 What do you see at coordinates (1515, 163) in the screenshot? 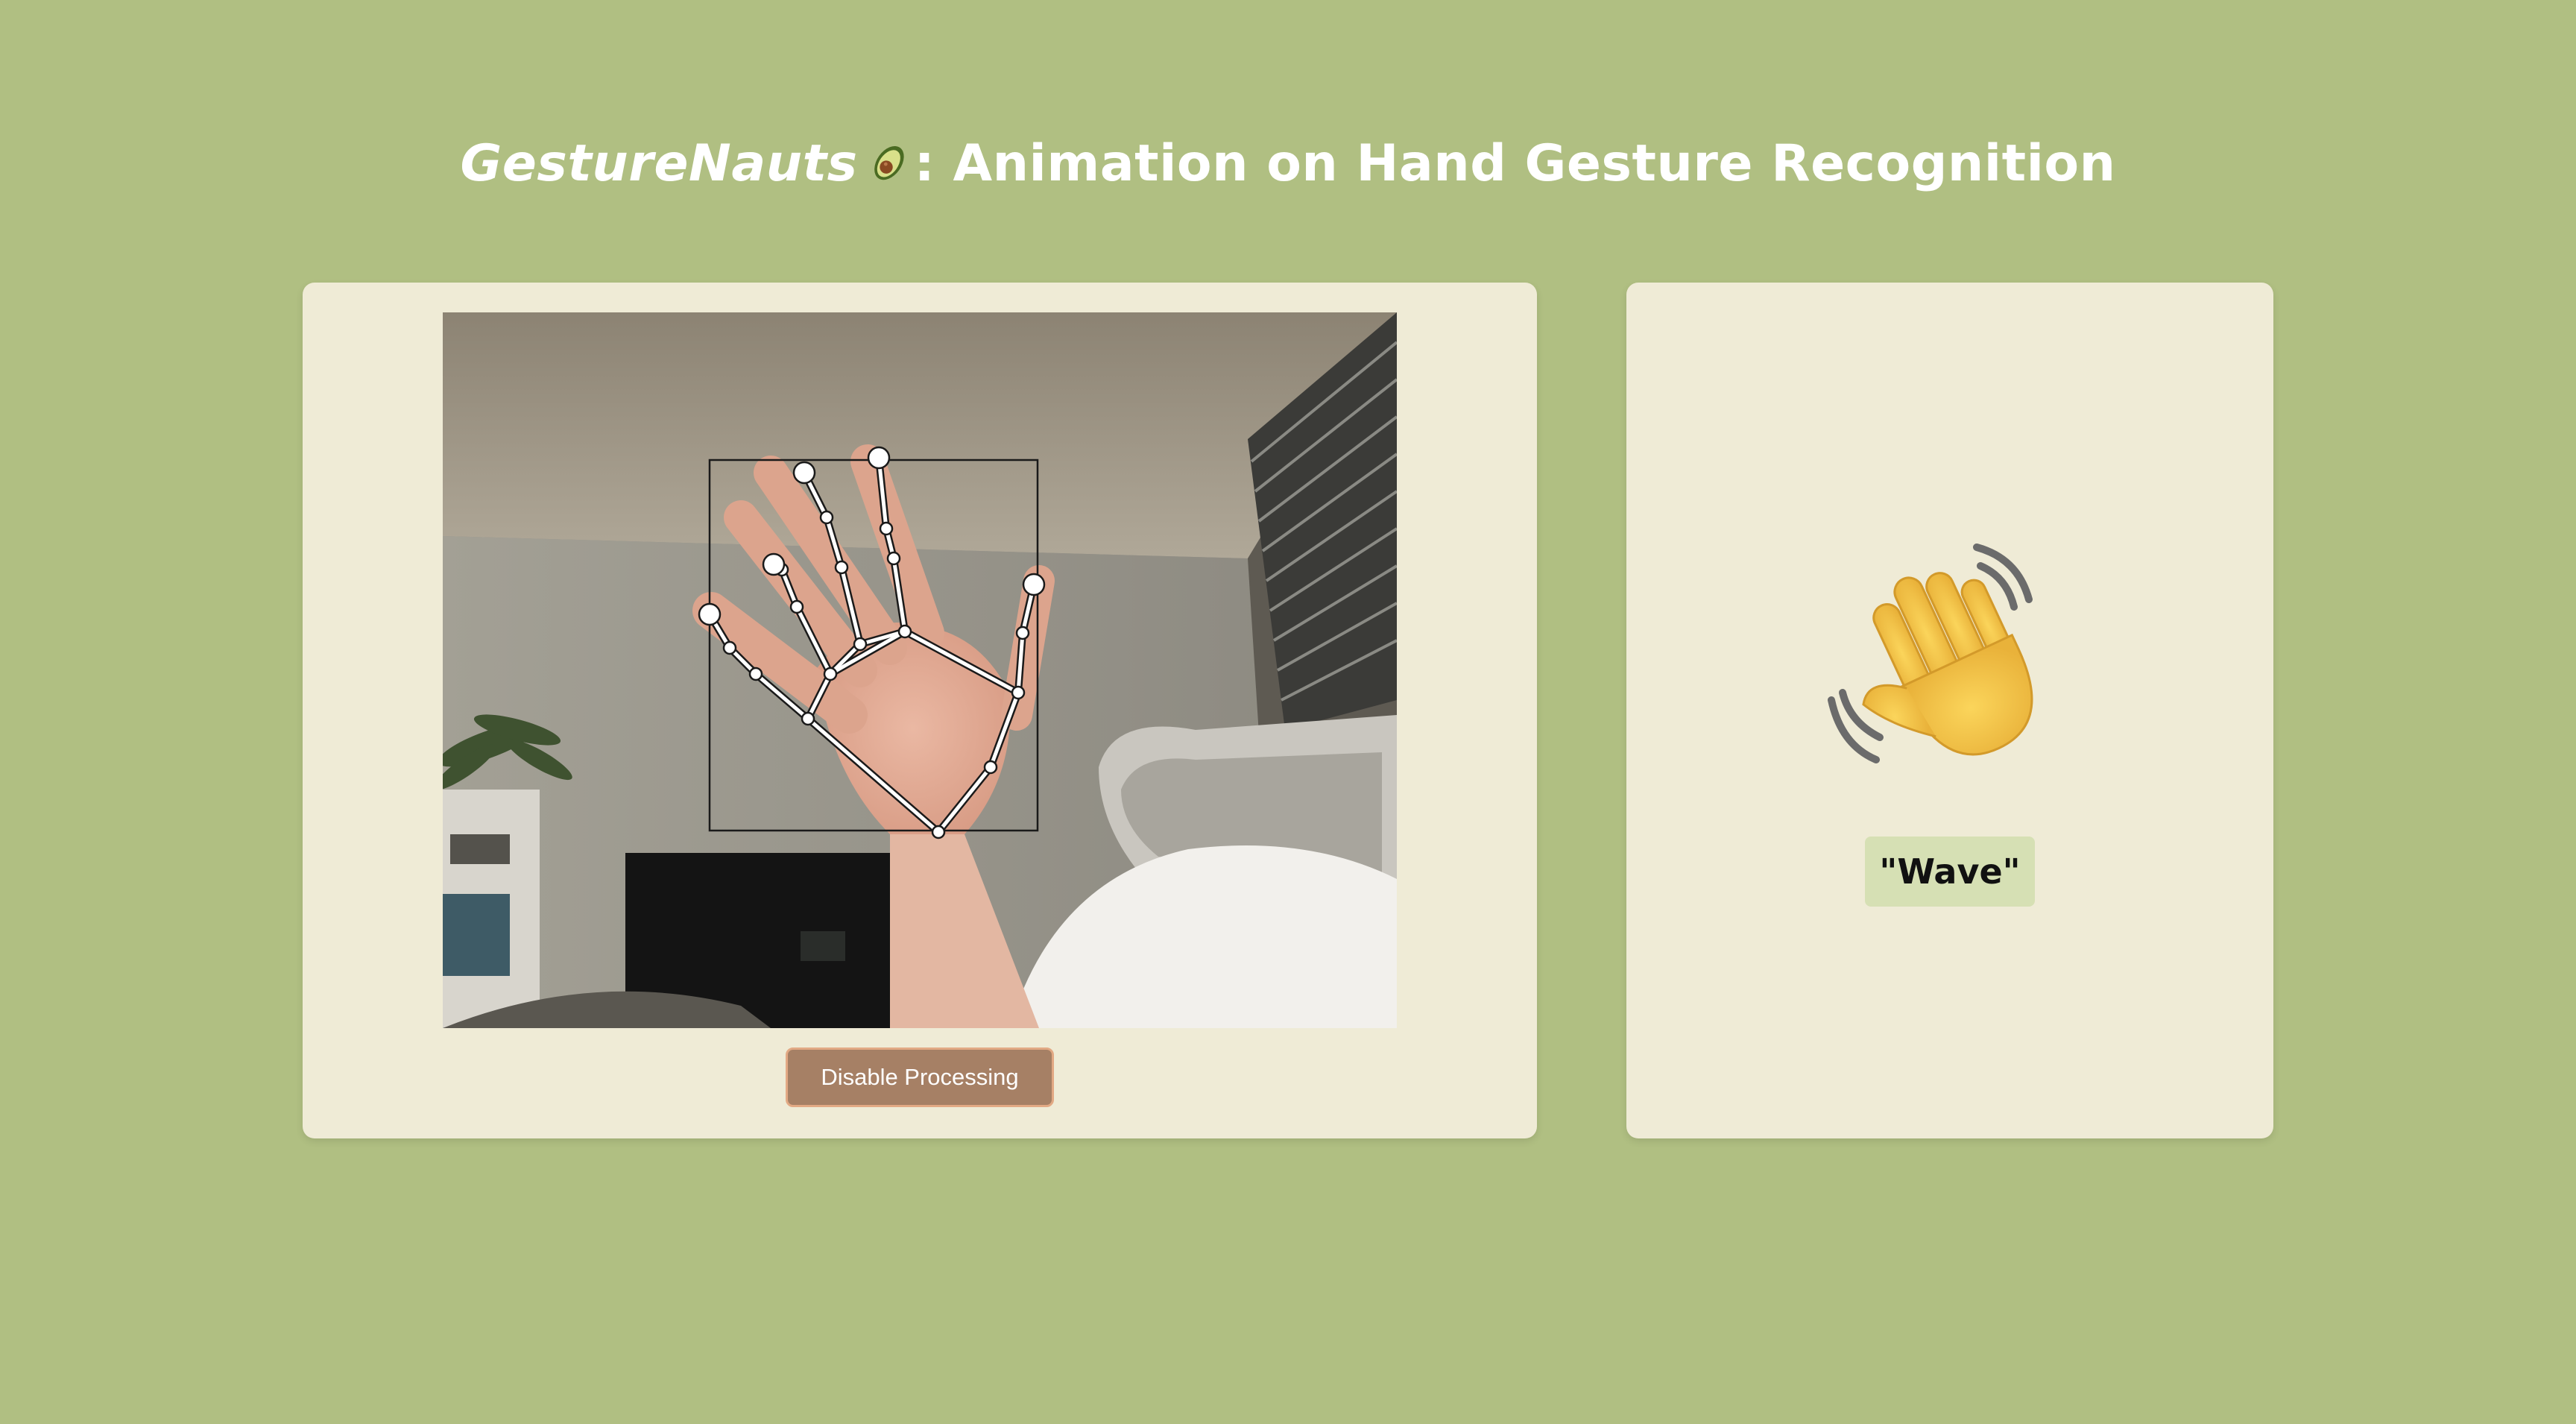
I see `title-text: : Animation on Hand Gesture Recognition` at bounding box center [1515, 163].